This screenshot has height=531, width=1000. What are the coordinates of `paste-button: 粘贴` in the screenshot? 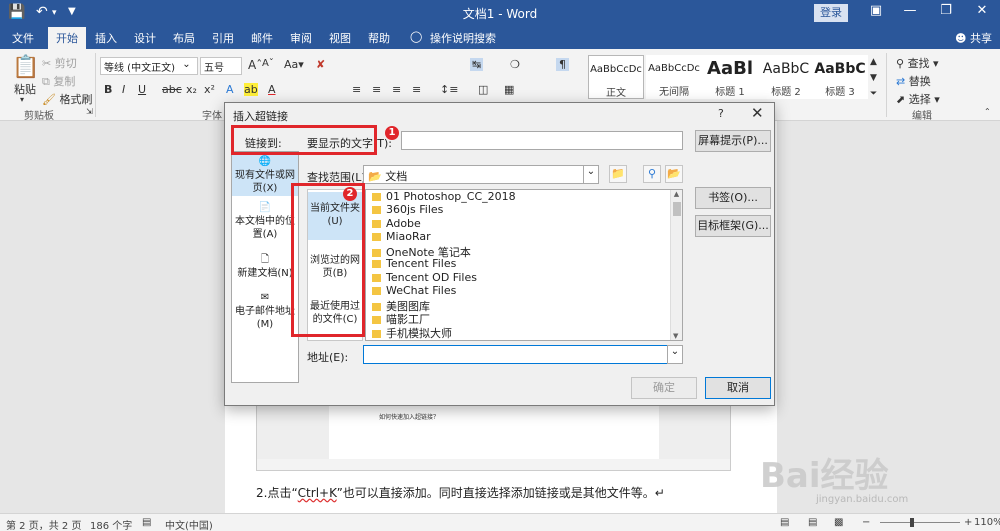 It's located at (25, 89).